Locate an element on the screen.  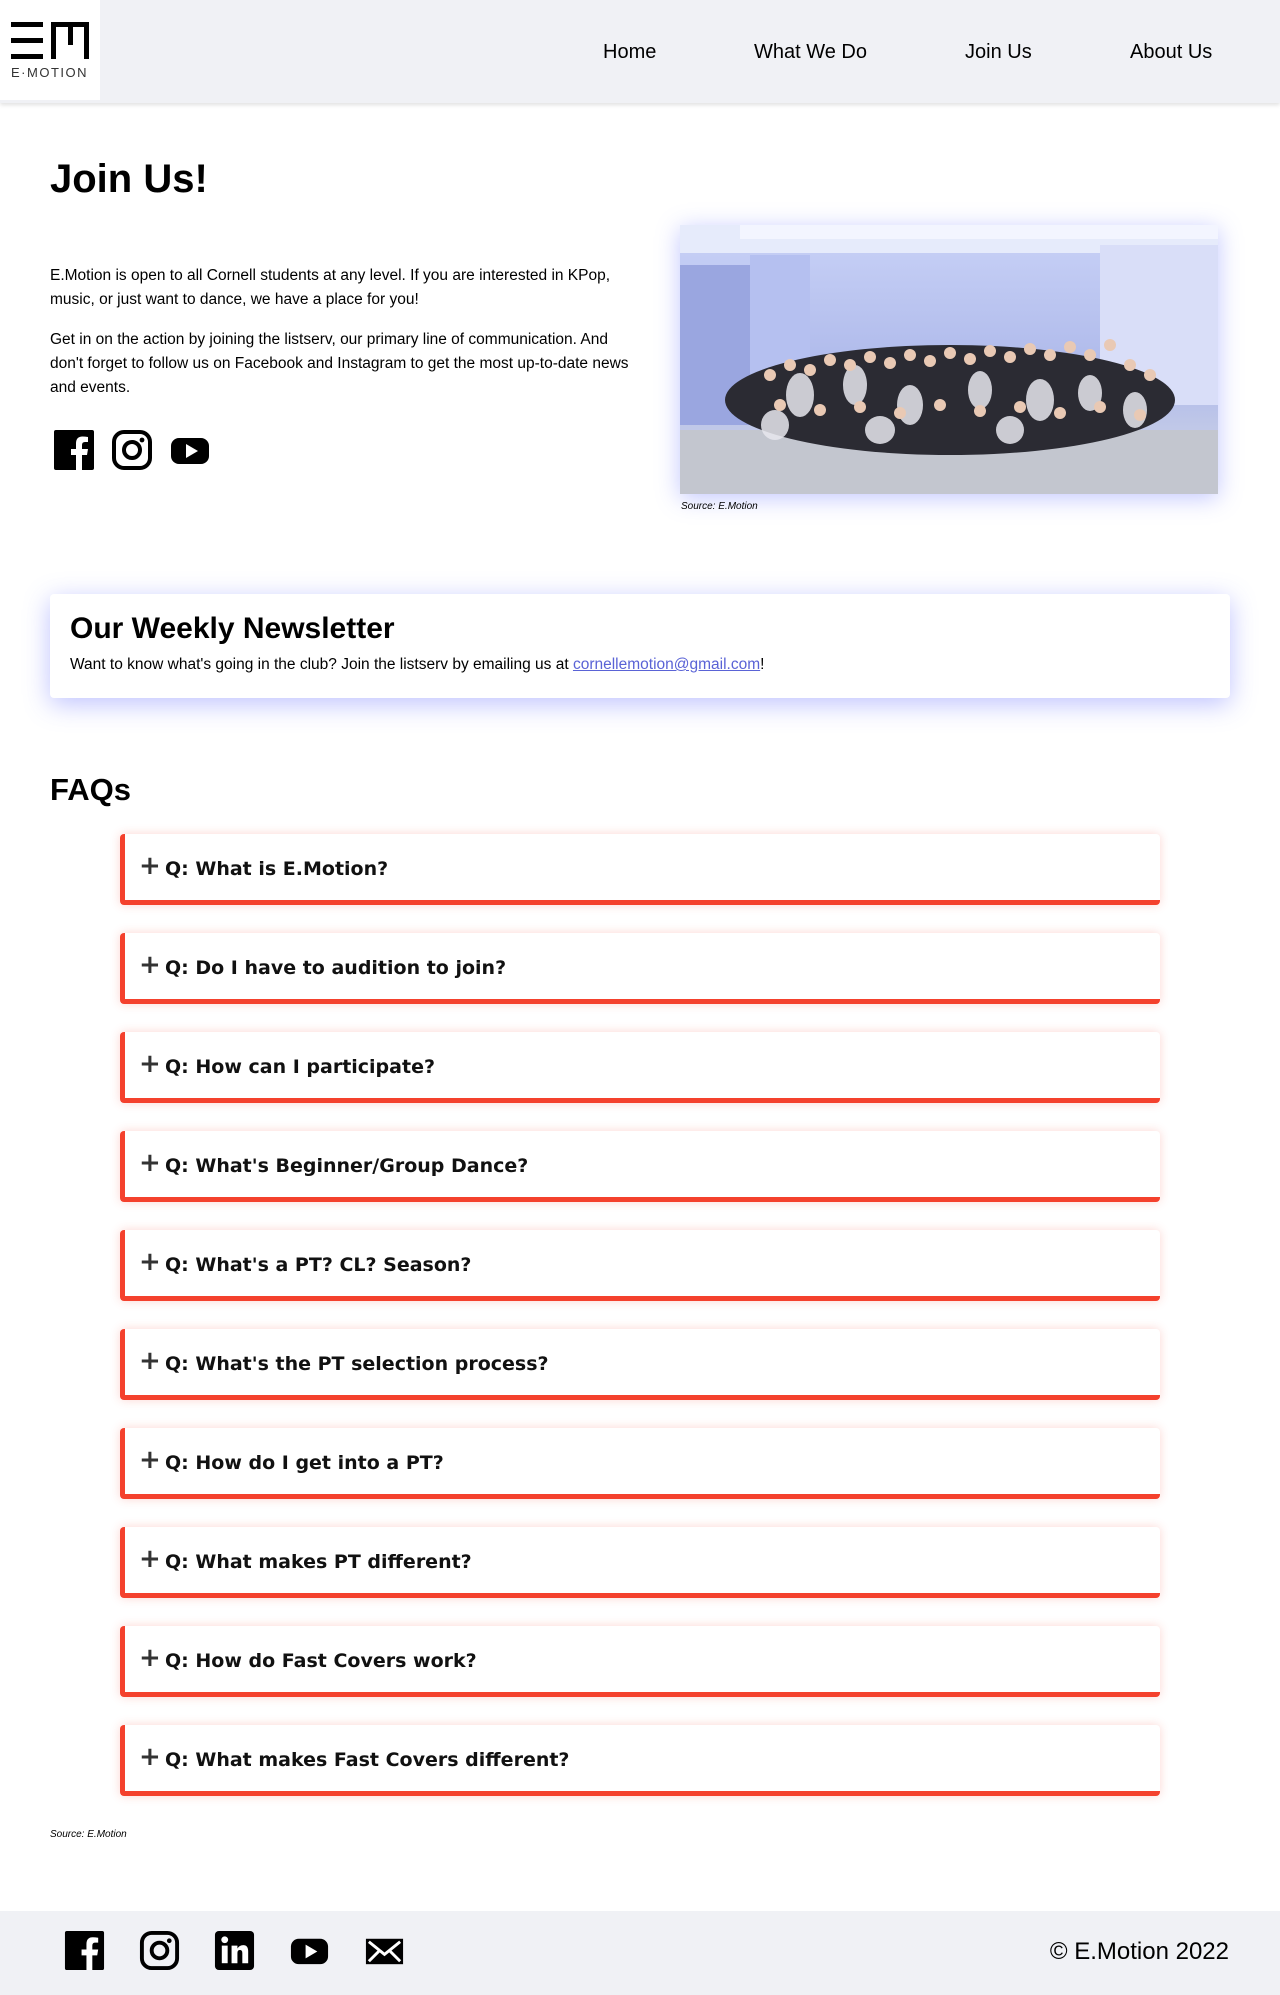
faq-item: + Q: How do I get into a PT? is located at coordinates (640, 1463).